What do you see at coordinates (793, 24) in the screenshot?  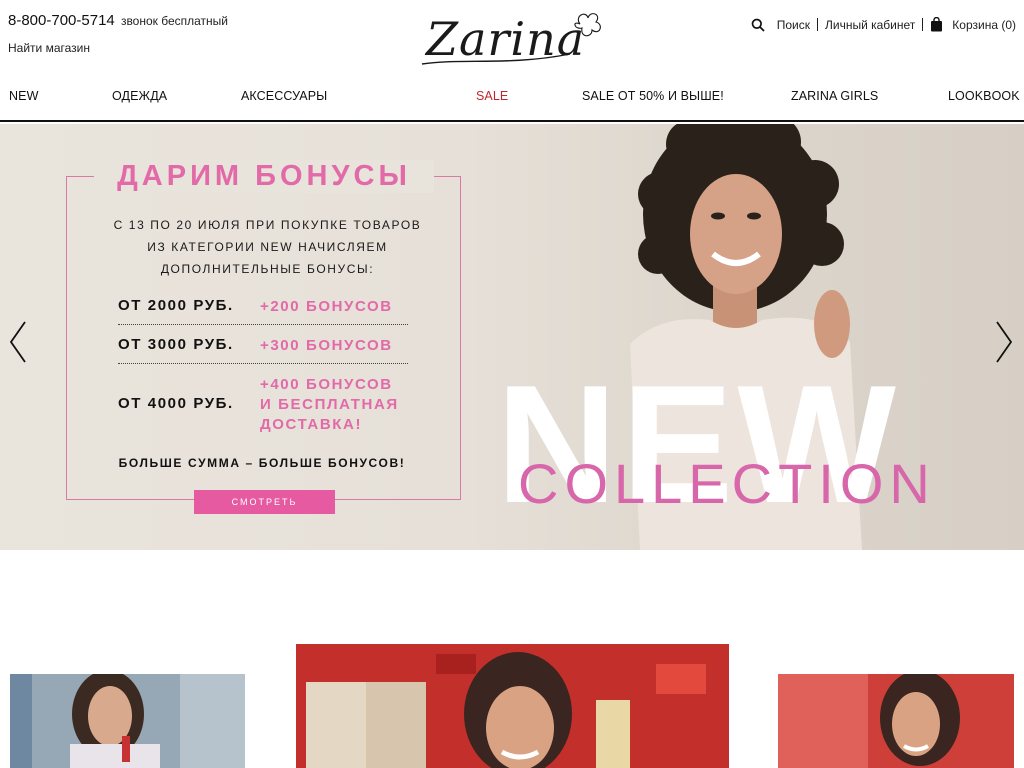 I see `search-label: Поиск` at bounding box center [793, 24].